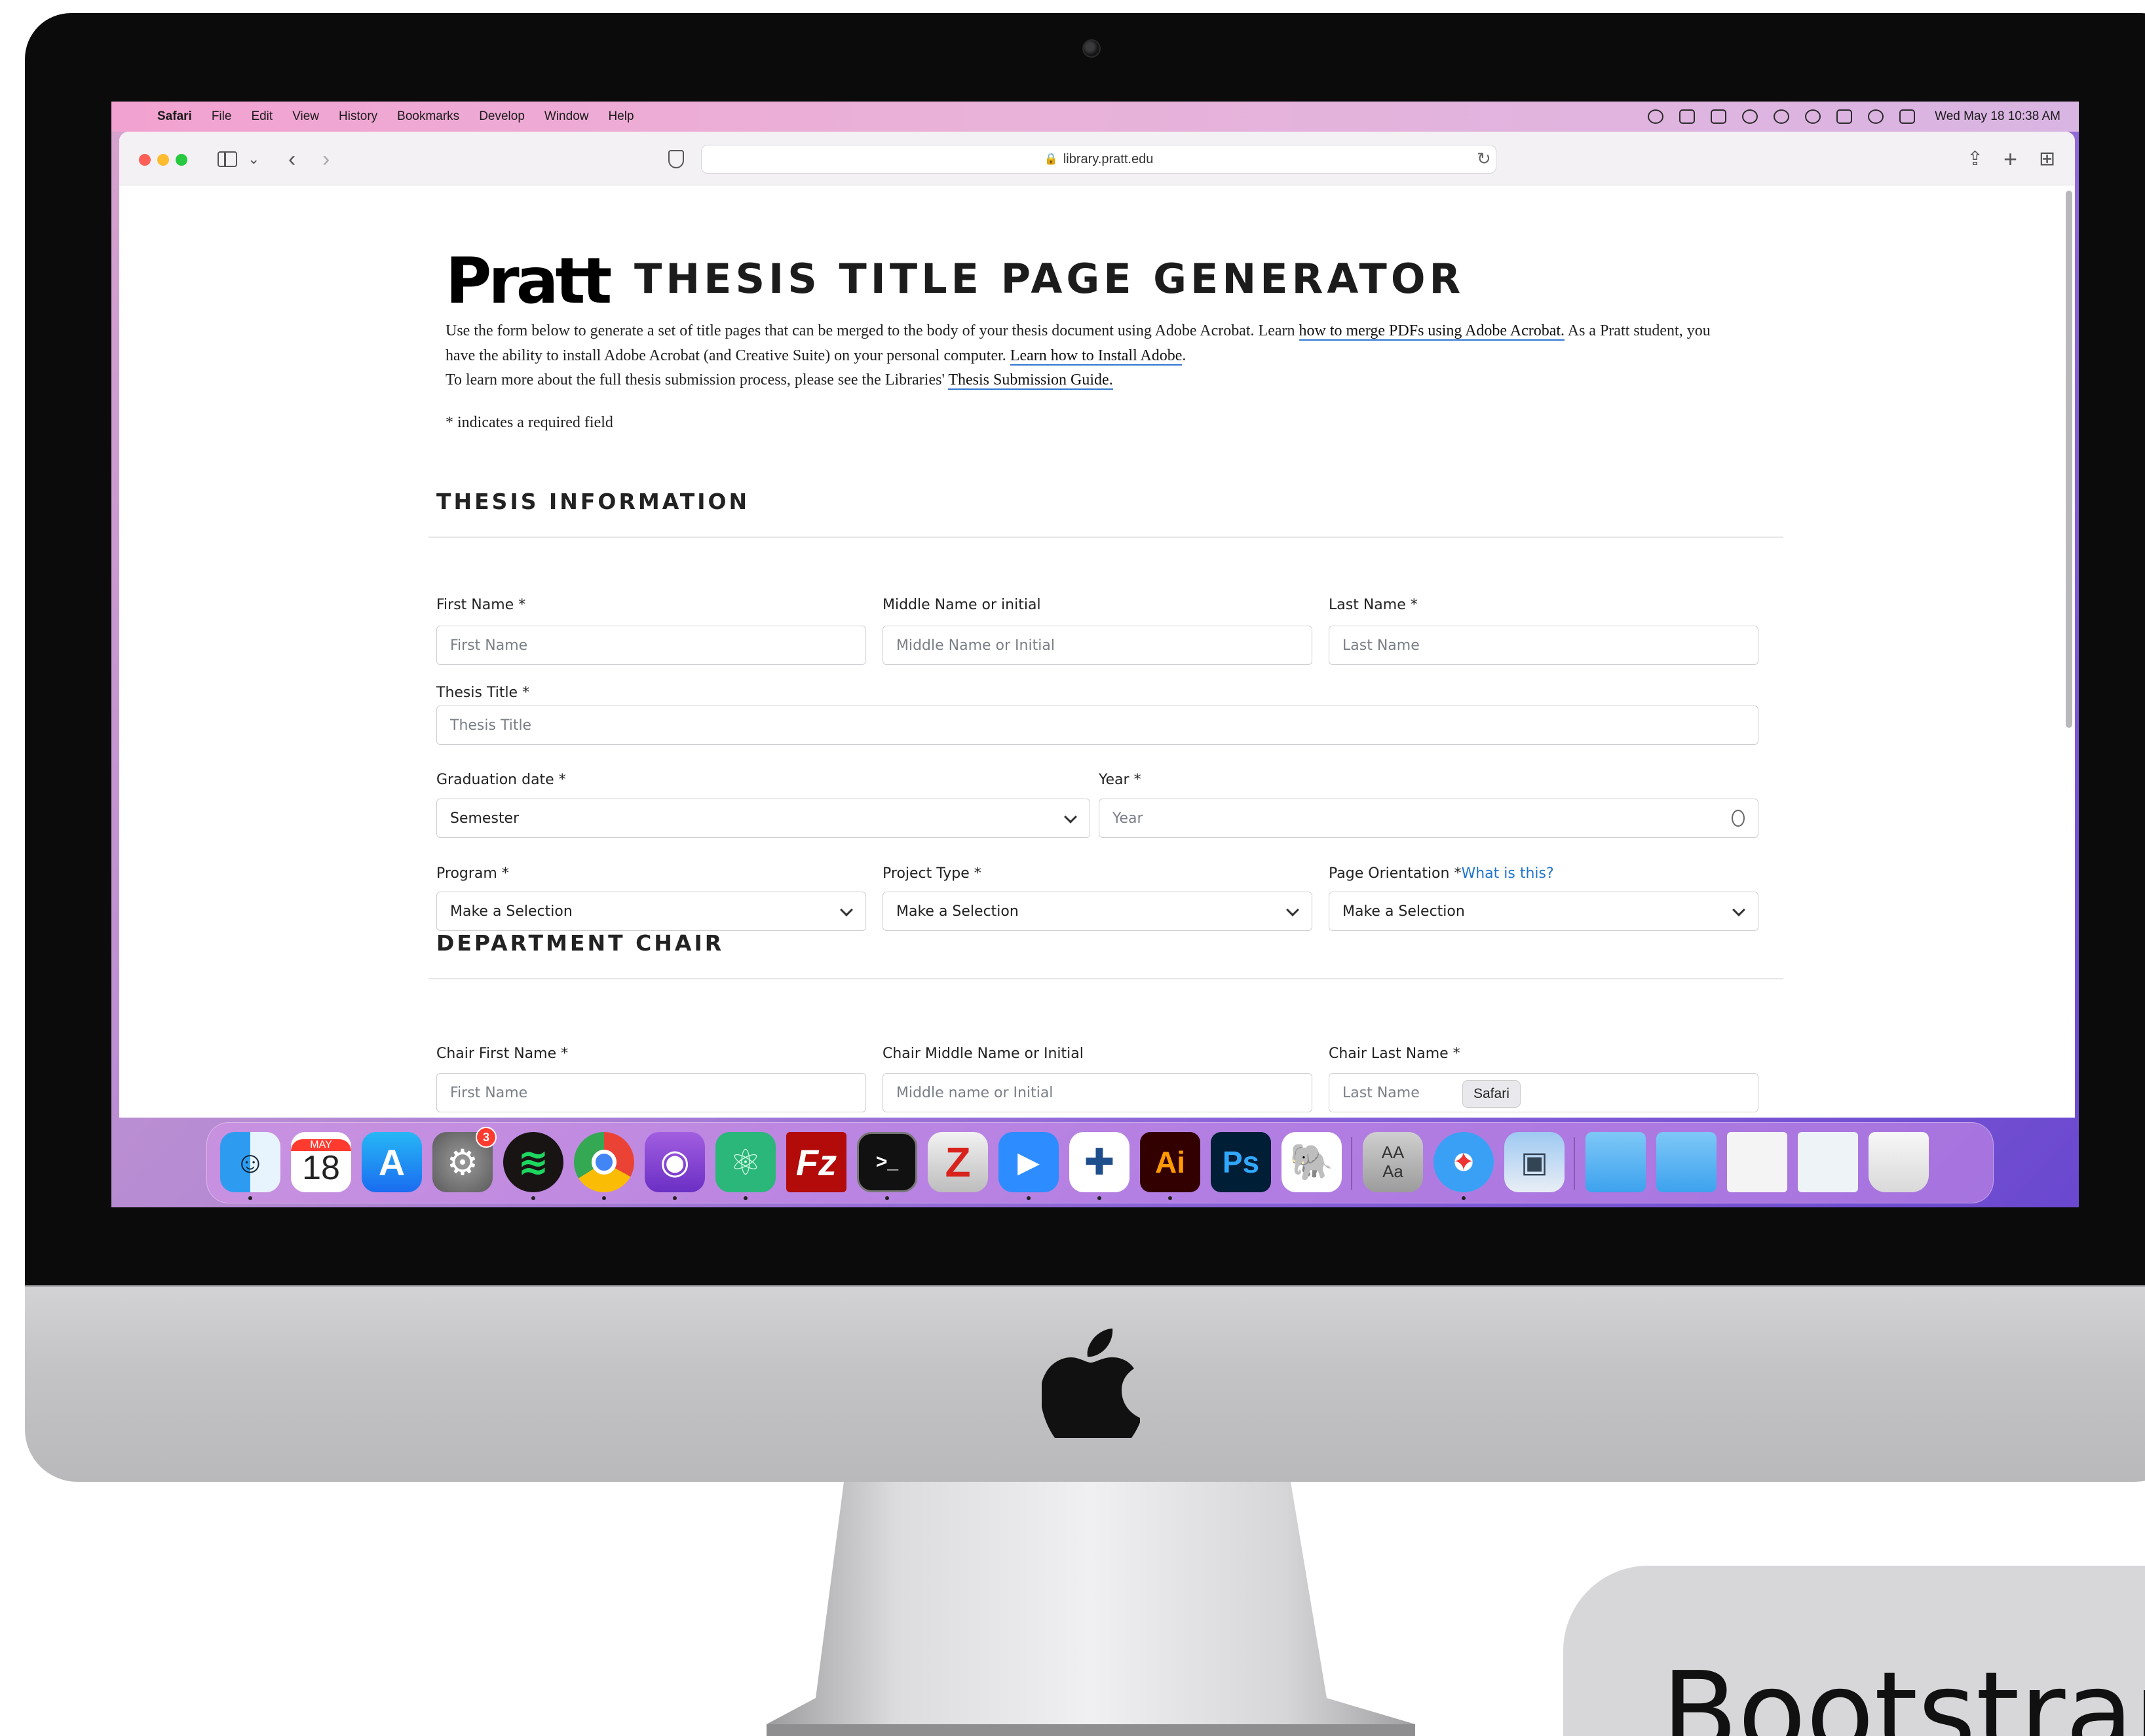 The width and height of the screenshot is (2145, 1736). I want to click on tab-overview-icon: ⊞, so click(2047, 159).